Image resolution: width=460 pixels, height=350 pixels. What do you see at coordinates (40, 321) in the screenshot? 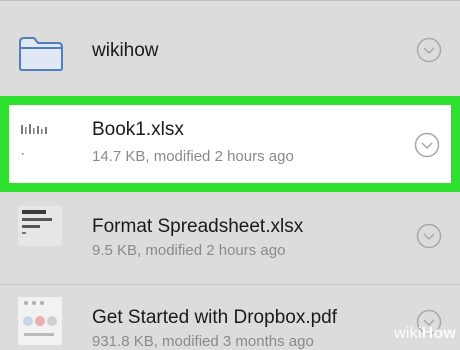
I see `pdf-thumbnail-icon` at bounding box center [40, 321].